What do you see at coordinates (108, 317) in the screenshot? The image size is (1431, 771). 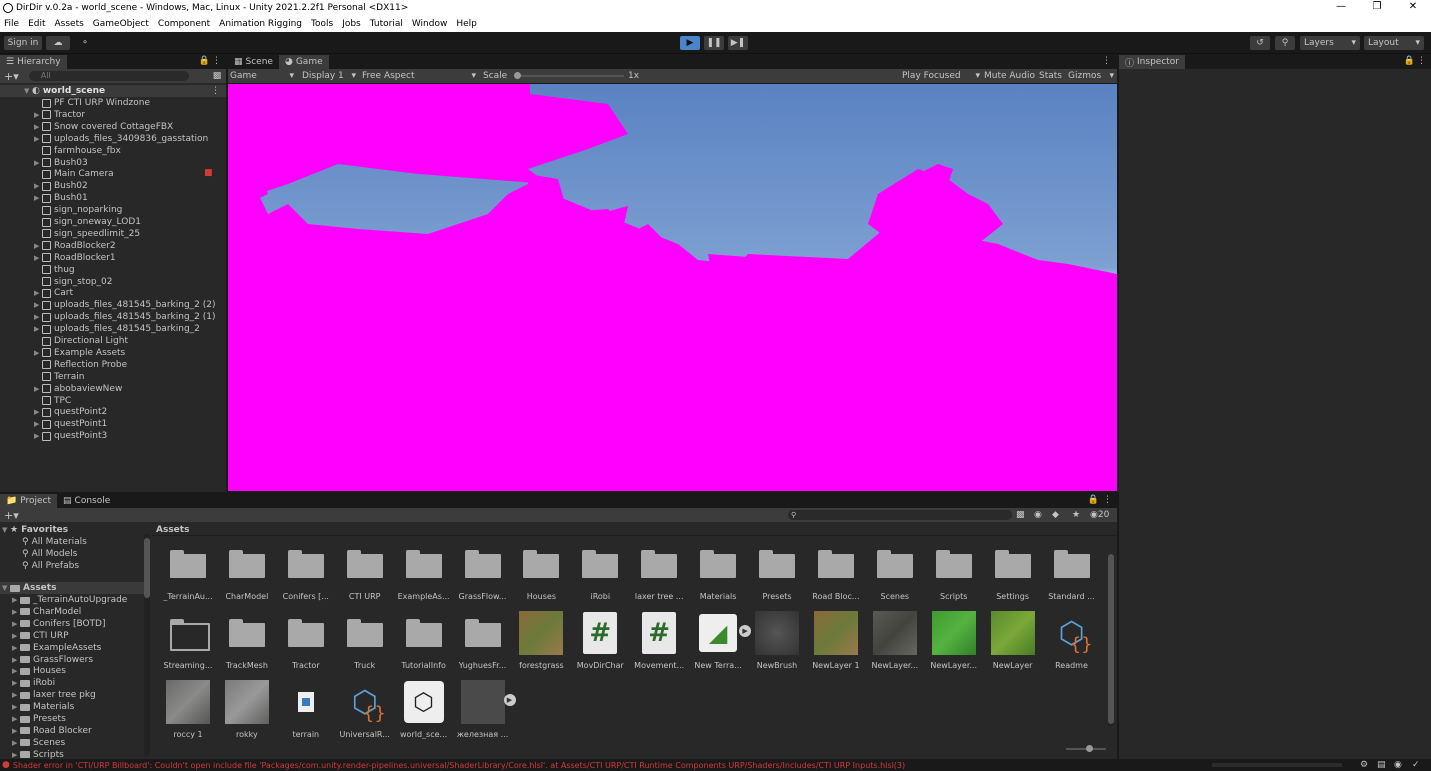 I see `hierarchy-item: ▶ uploads_files_481545_barking_2 (1)` at bounding box center [108, 317].